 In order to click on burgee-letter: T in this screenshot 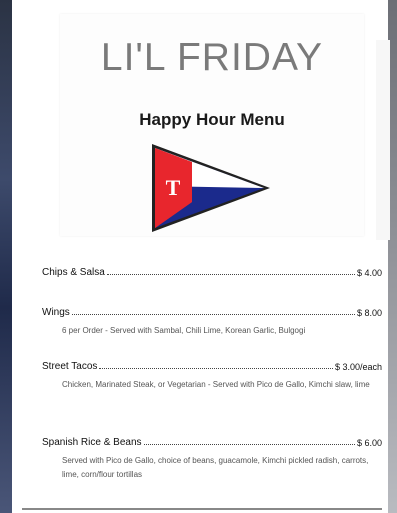, I will do `click(173, 187)`.